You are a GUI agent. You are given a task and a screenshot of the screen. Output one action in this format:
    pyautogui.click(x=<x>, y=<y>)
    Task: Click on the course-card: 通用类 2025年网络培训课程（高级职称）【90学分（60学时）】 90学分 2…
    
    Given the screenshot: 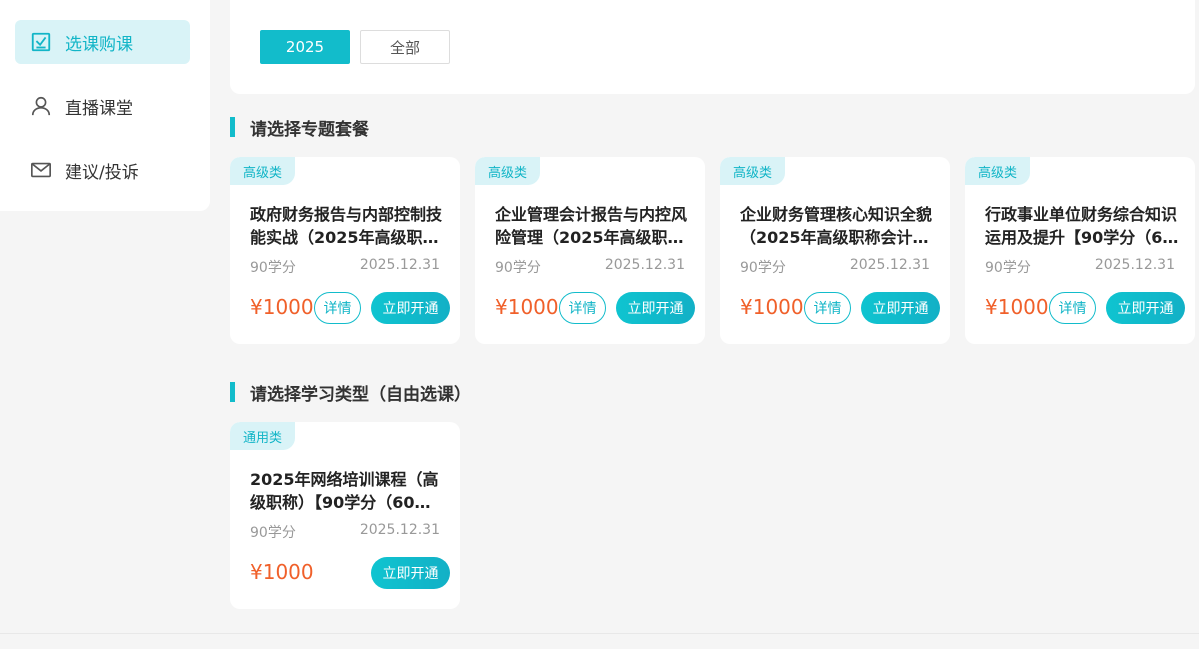 What is the action you would take?
    pyautogui.click(x=345, y=515)
    